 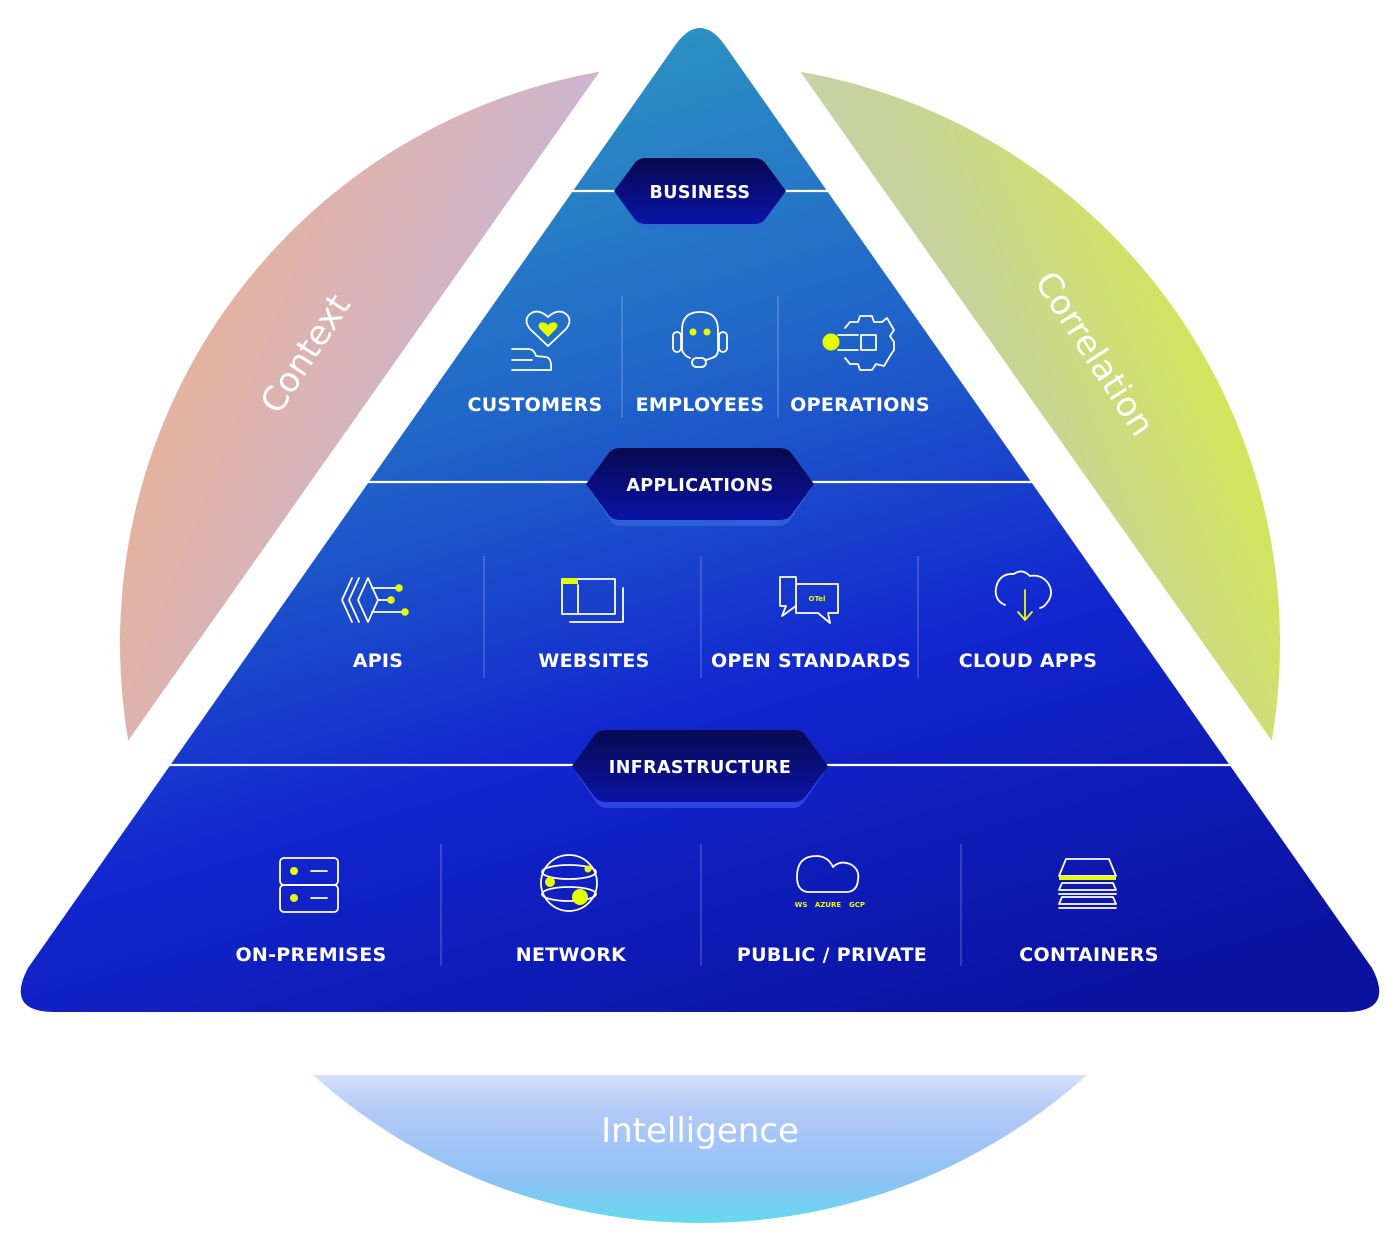 I want to click on item-label: CUSTOMERS, so click(x=534, y=405).